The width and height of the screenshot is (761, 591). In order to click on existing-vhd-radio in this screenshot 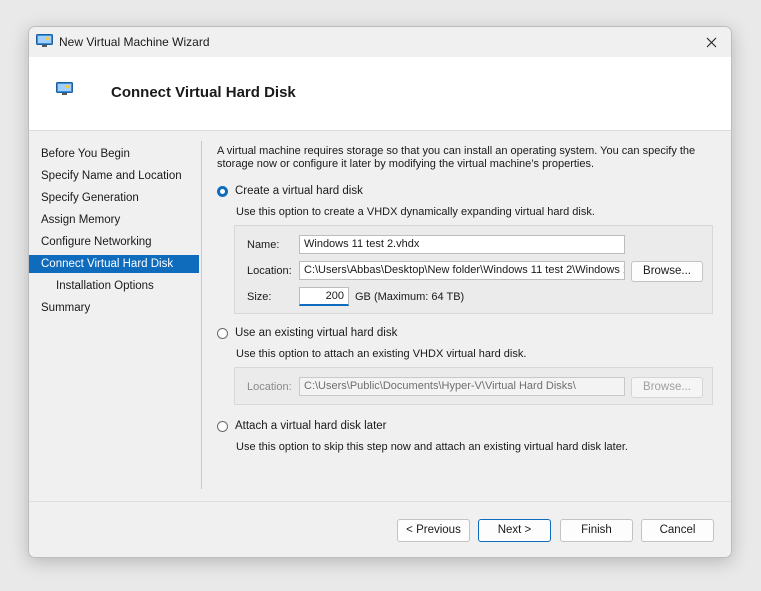, I will do `click(222, 333)`.